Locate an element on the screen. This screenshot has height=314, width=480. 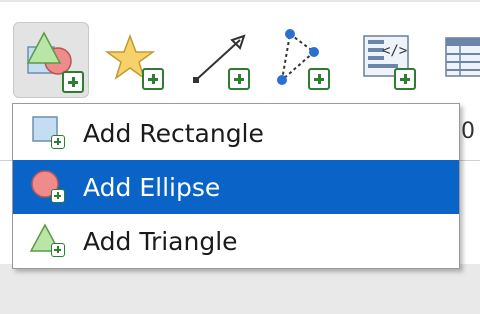
add-star-button is located at coordinates (138, 60).